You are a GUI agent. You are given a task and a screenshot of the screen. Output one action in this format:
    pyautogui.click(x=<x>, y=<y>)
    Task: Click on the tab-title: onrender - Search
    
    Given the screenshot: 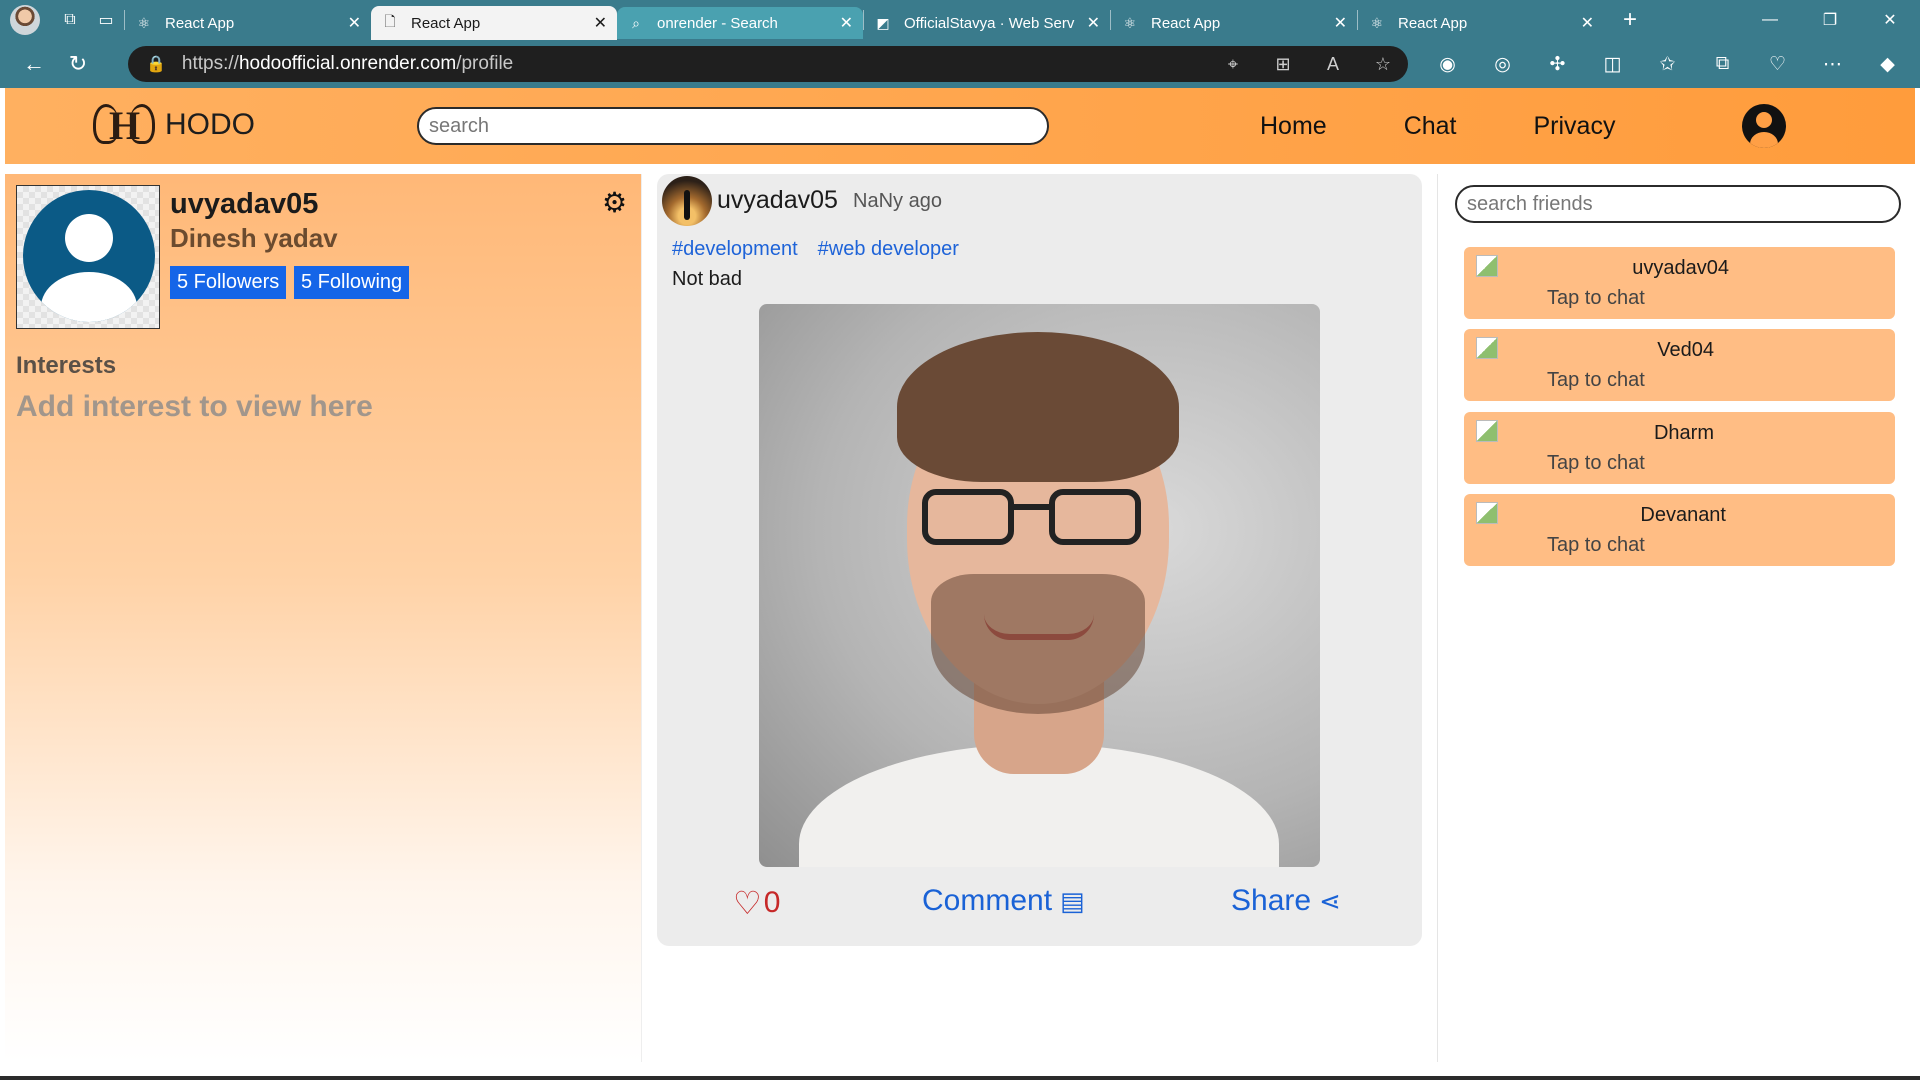 What is the action you would take?
    pyautogui.click(x=717, y=23)
    